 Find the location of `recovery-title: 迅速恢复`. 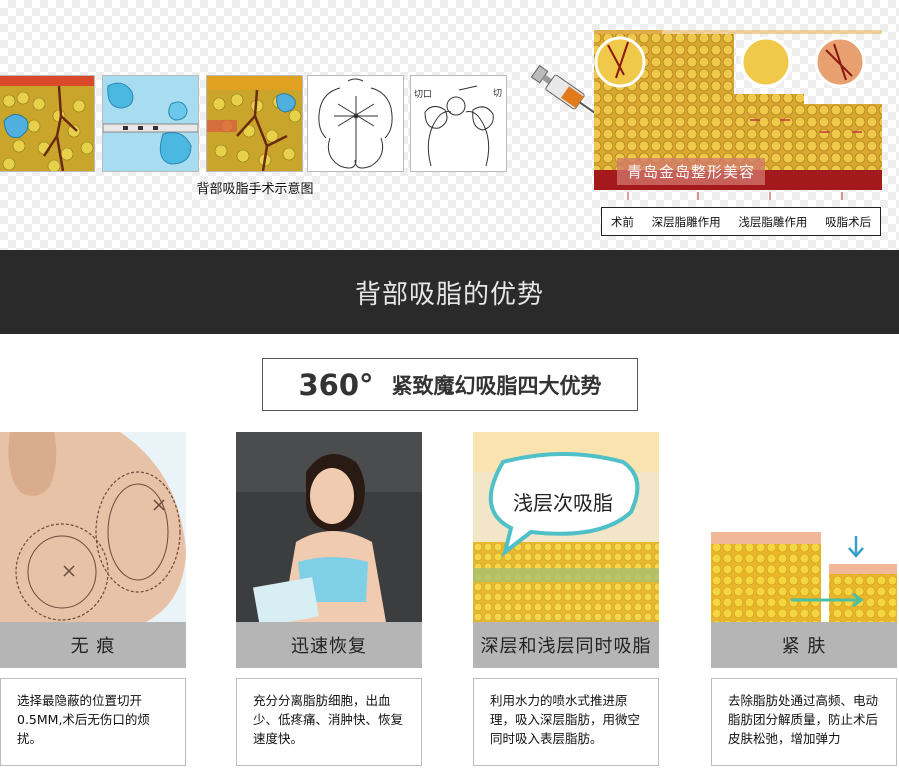

recovery-title: 迅速恢复 is located at coordinates (329, 645).